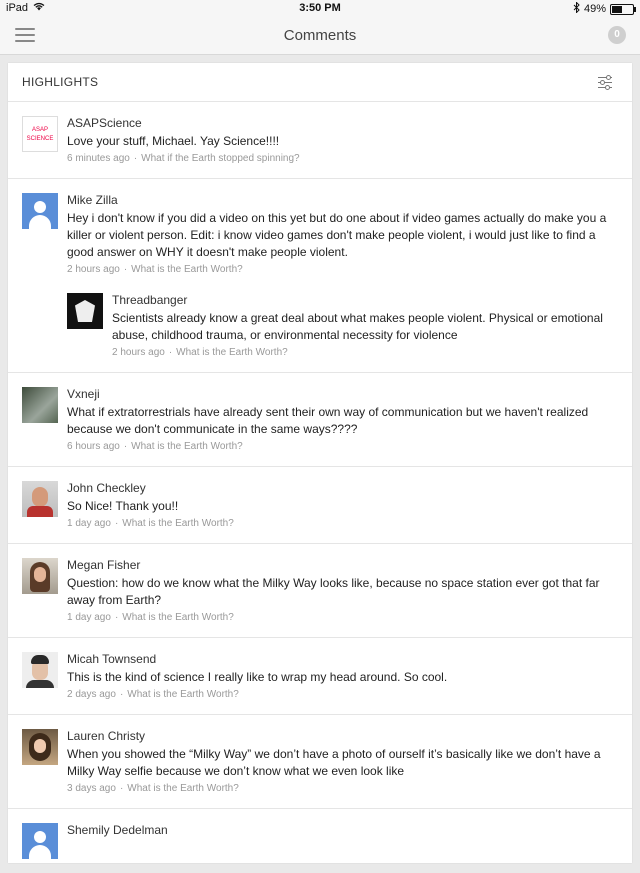 This screenshot has width=640, height=873. What do you see at coordinates (342, 394) in the screenshot?
I see `comment-author: Vxneji` at bounding box center [342, 394].